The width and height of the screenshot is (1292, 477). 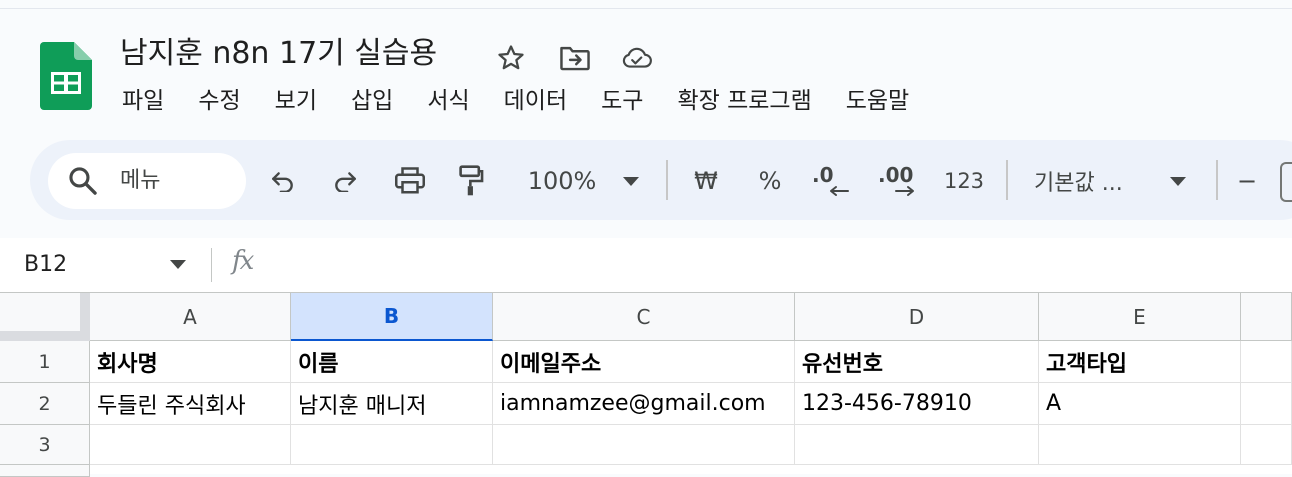 What do you see at coordinates (644, 362) in the screenshot?
I see `cell-c1: 이메일주소` at bounding box center [644, 362].